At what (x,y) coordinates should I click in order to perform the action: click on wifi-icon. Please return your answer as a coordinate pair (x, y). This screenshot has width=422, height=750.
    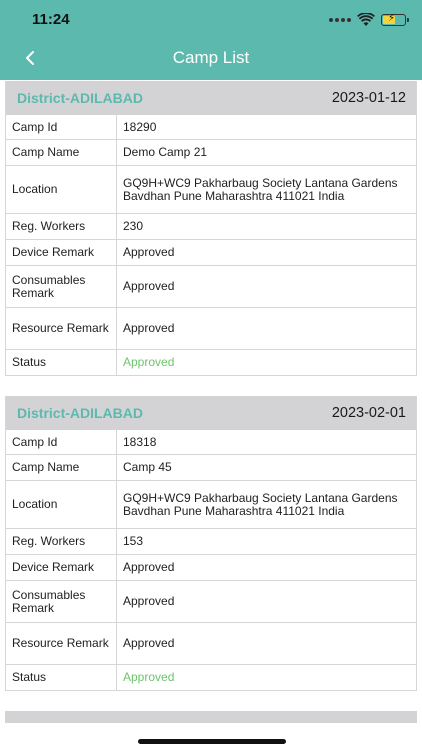
    Looking at the image, I should click on (366, 19).